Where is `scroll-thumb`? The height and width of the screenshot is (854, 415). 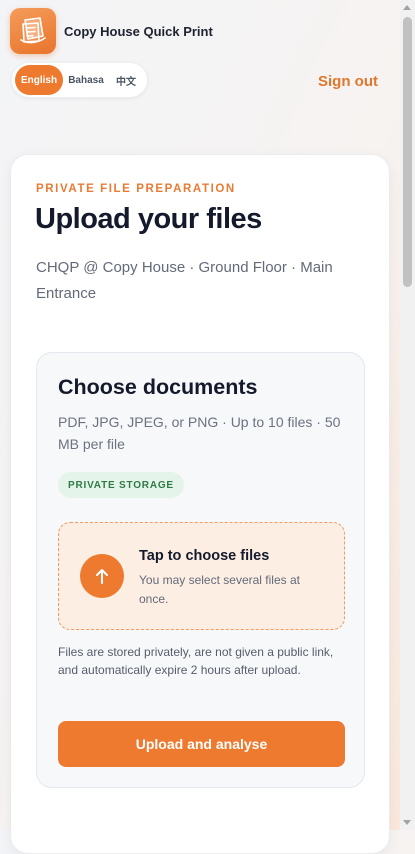 scroll-thumb is located at coordinates (407, 152).